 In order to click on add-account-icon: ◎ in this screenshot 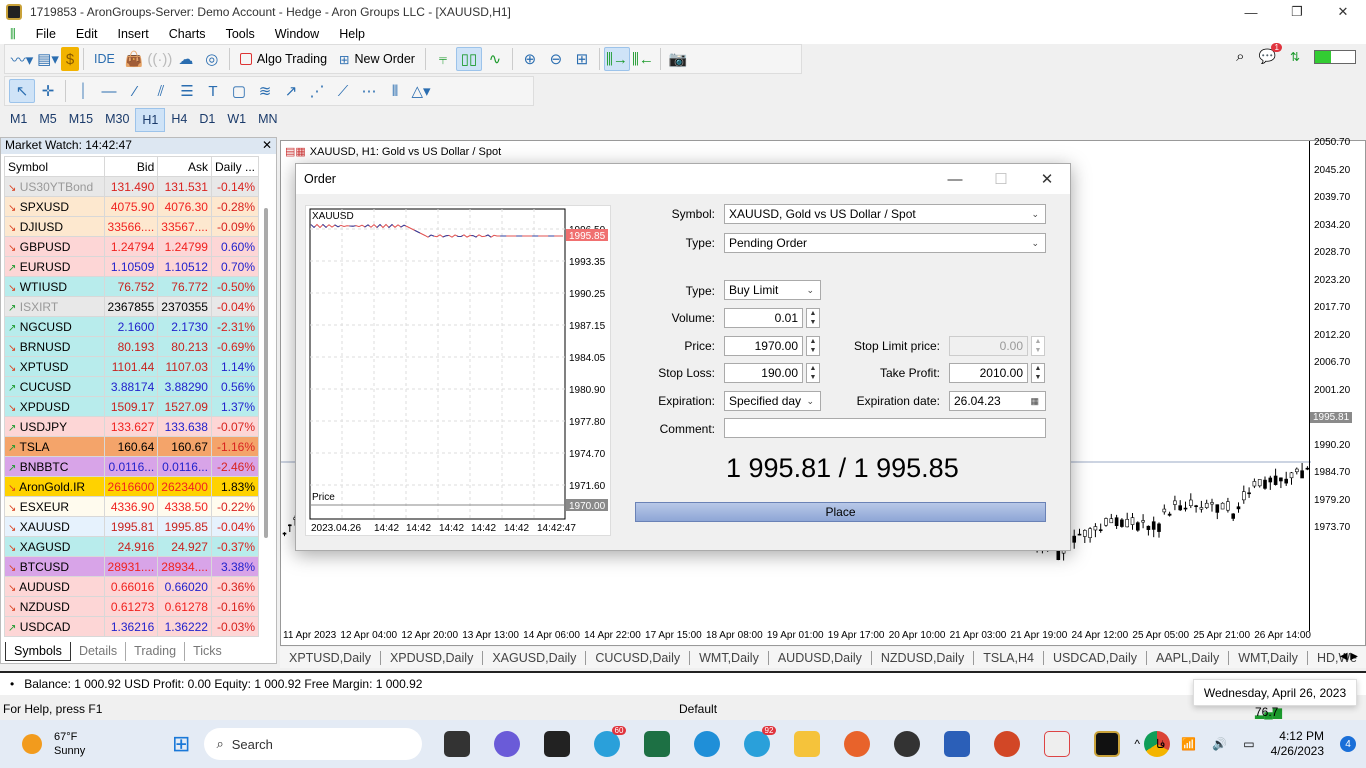, I will do `click(212, 59)`.